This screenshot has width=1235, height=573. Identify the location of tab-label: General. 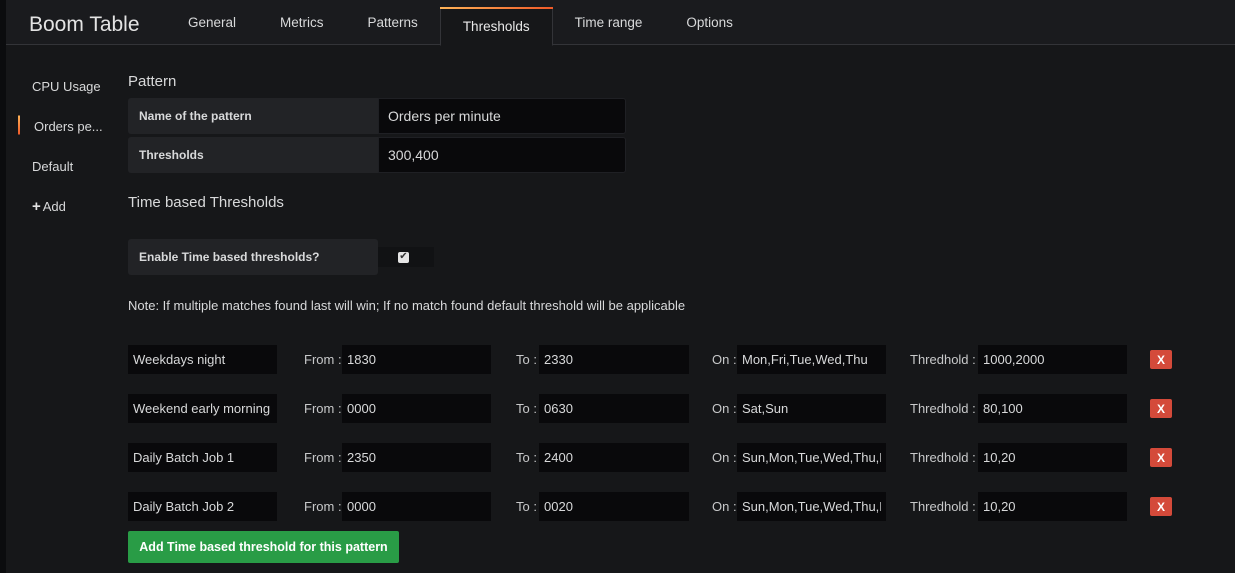
(212, 22).